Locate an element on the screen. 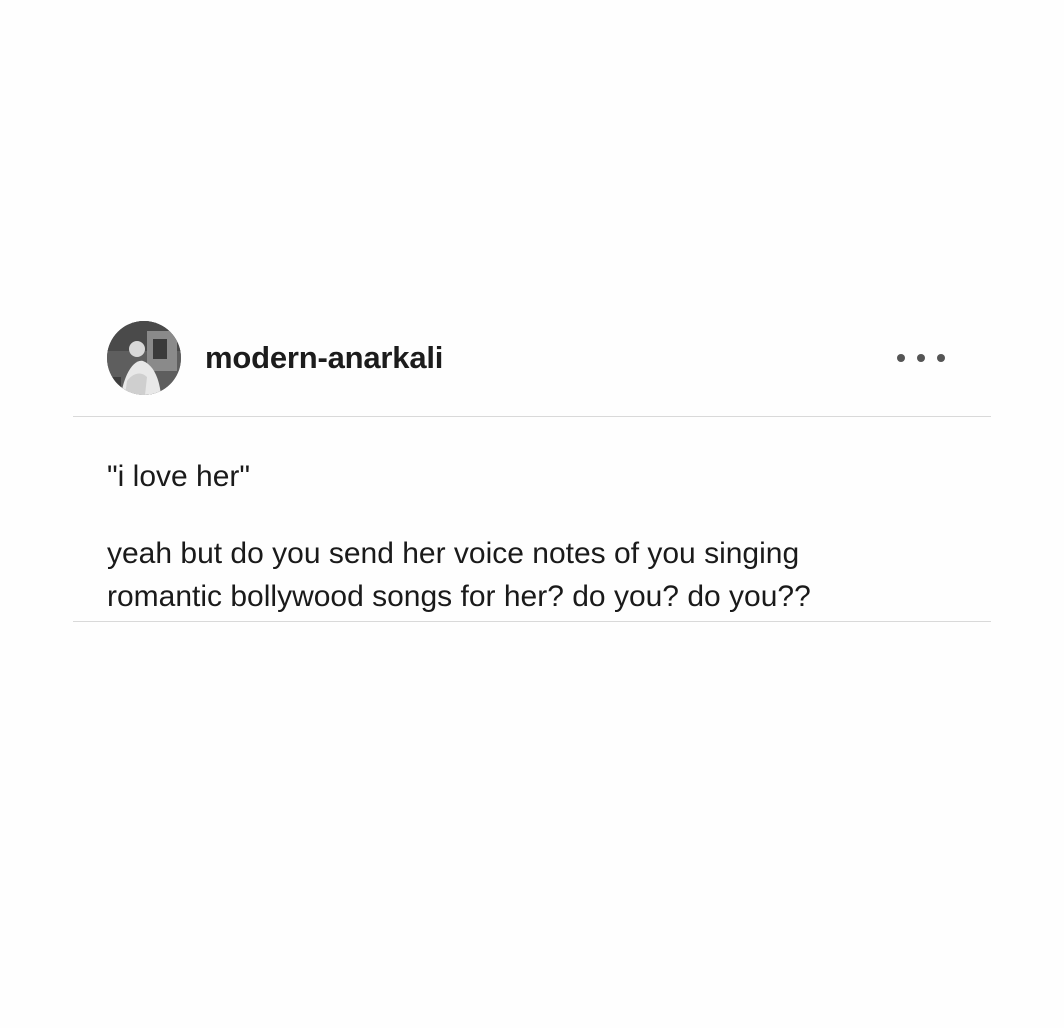 The width and height of the screenshot is (1064, 1028). post-quote-text: "i love her" is located at coordinates (179, 476).